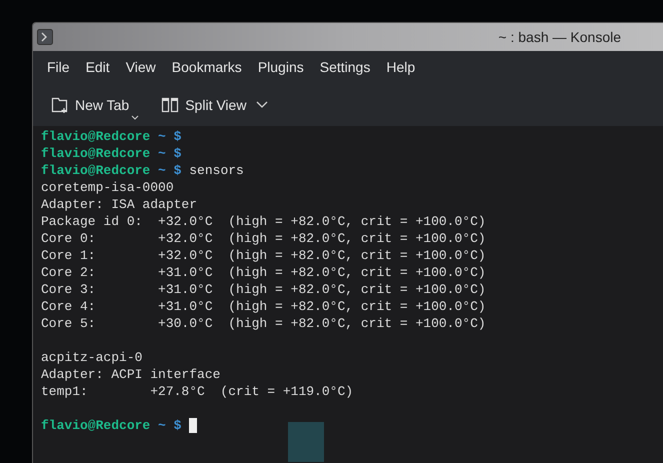 This screenshot has width=663, height=463. I want to click on window-title: ~ : bash — Konsole, so click(559, 37).